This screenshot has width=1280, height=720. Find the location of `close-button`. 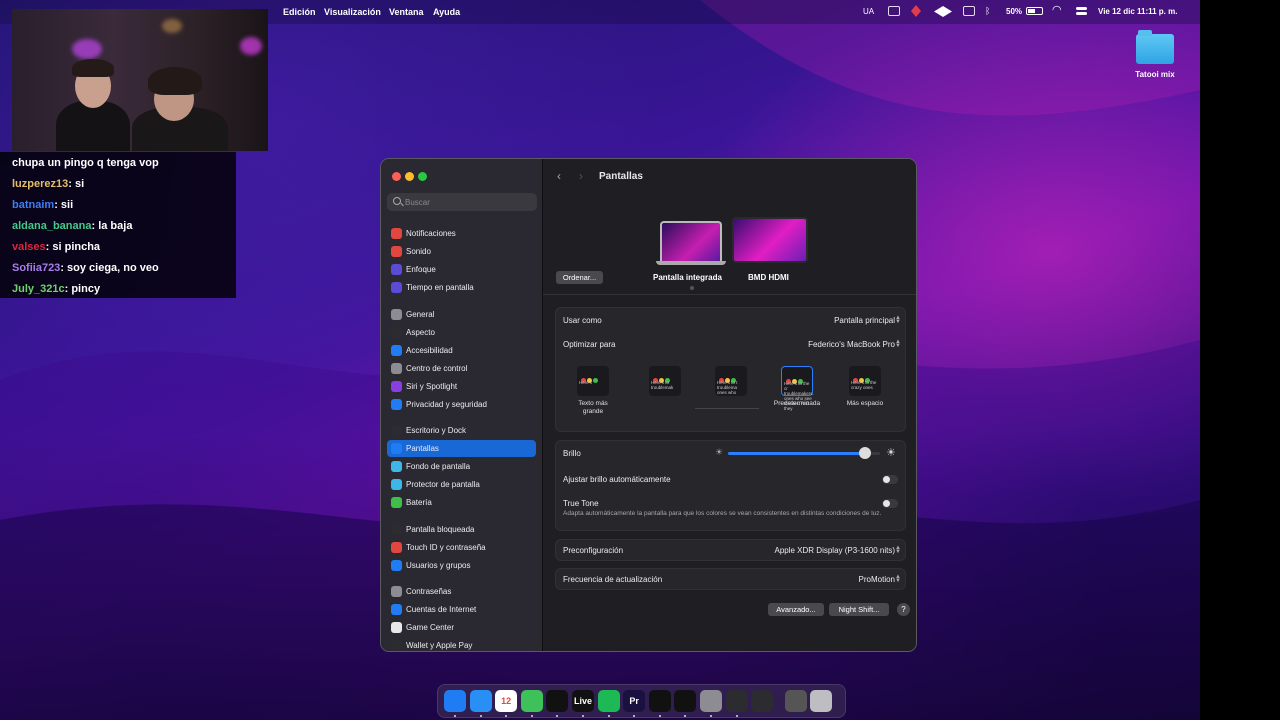

close-button is located at coordinates (396, 176).